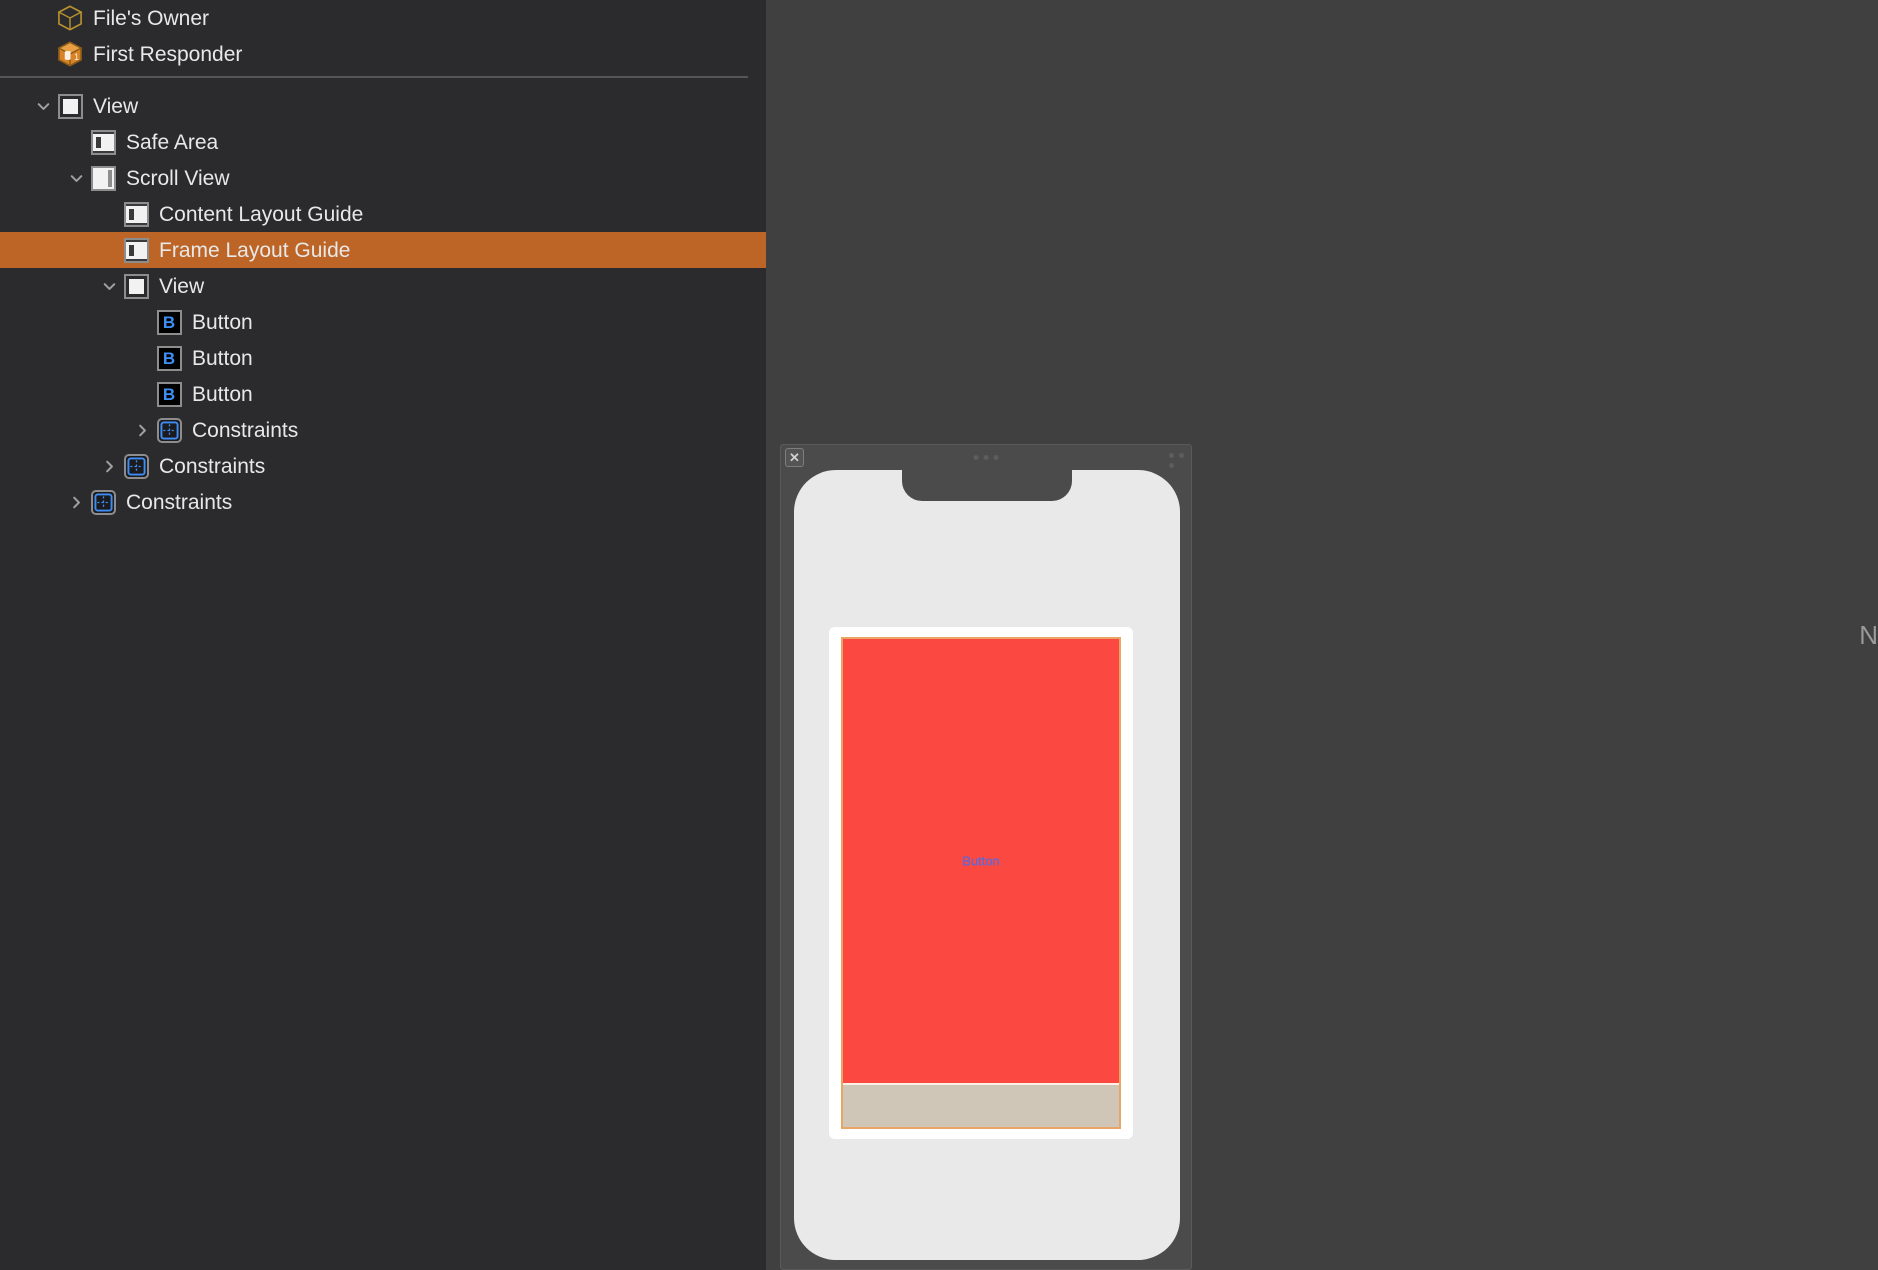 The image size is (1878, 1270). What do you see at coordinates (70, 54) in the screenshot?
I see `cube-solid-icon: 1` at bounding box center [70, 54].